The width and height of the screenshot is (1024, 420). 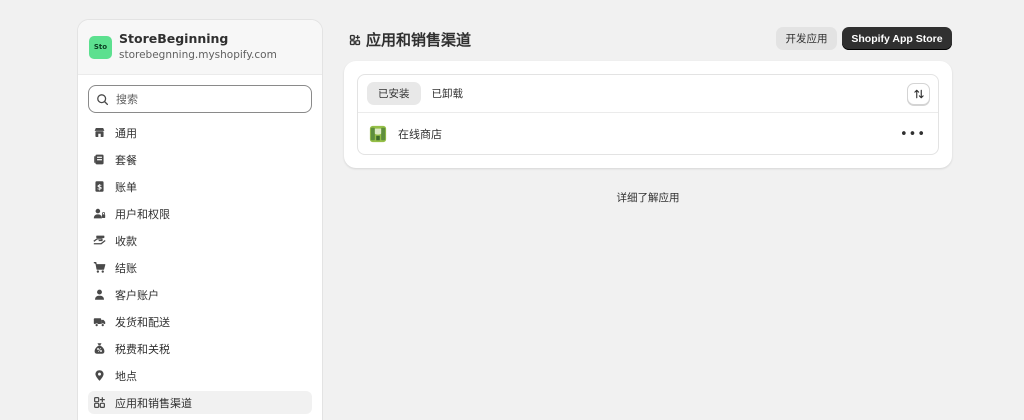 What do you see at coordinates (142, 349) in the screenshot?
I see `sidebar-item-label: 税费和关税` at bounding box center [142, 349].